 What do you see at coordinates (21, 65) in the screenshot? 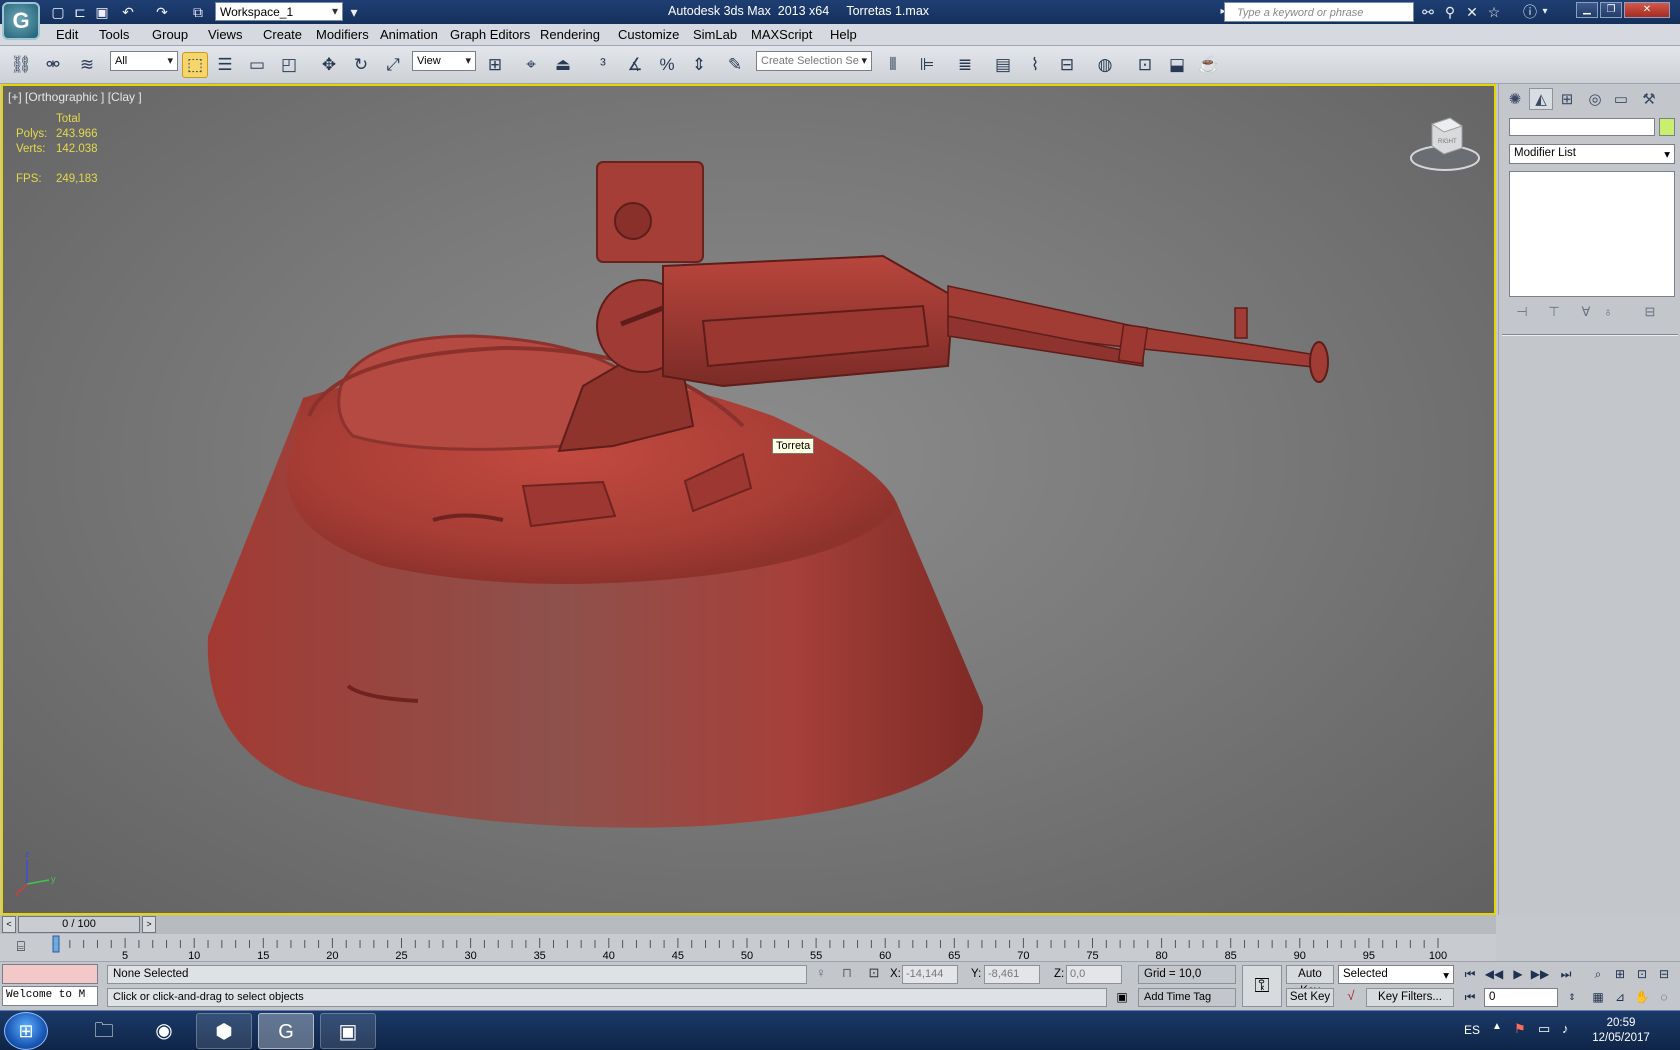
I see `select-and-link-icon: ⛓` at bounding box center [21, 65].